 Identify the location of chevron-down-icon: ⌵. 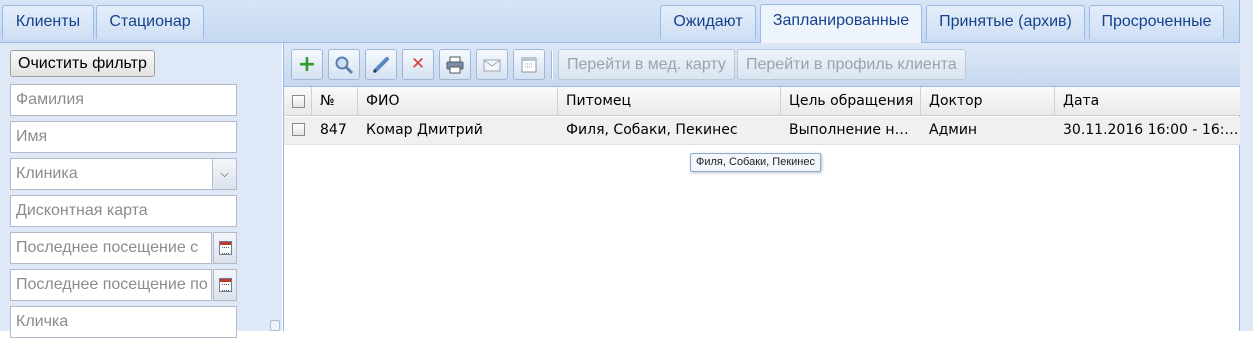
(224, 174).